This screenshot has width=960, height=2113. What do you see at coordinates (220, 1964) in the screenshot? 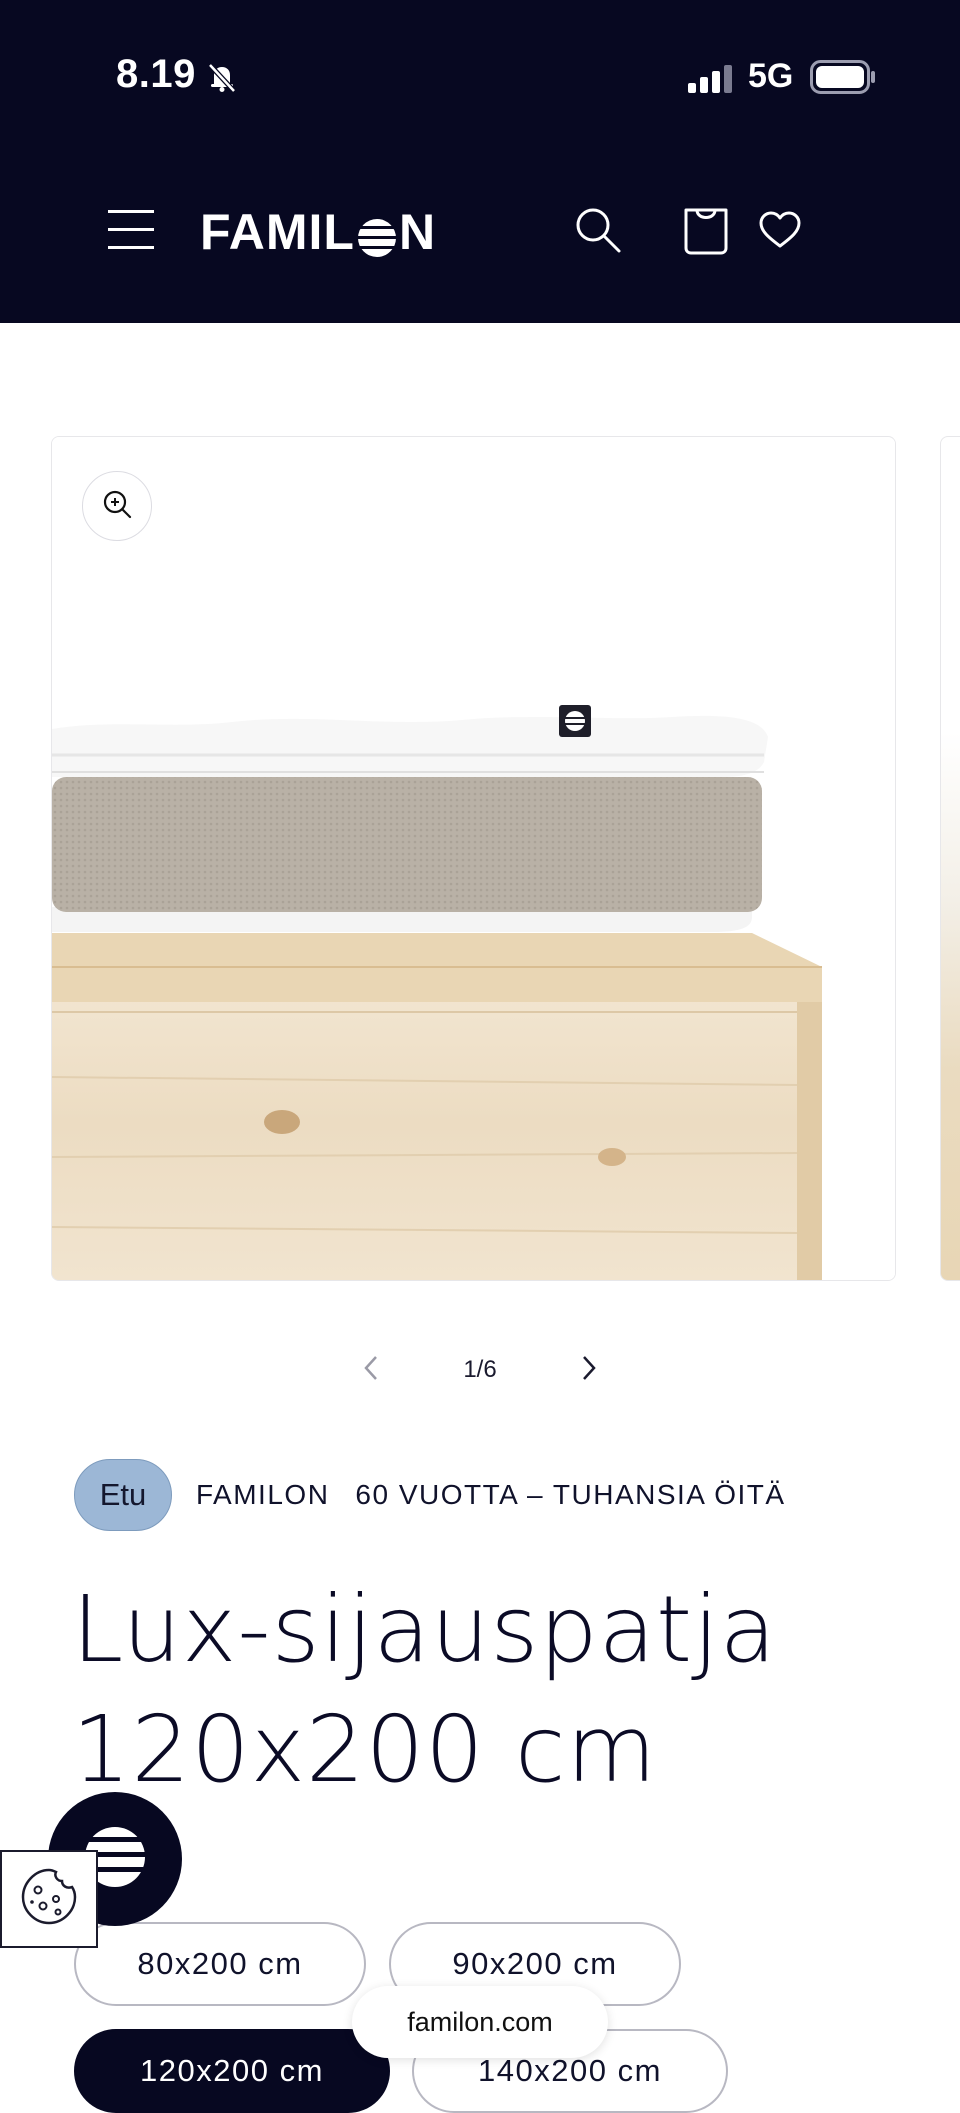
I see `size-option-80x200: 80x200 cm` at bounding box center [220, 1964].